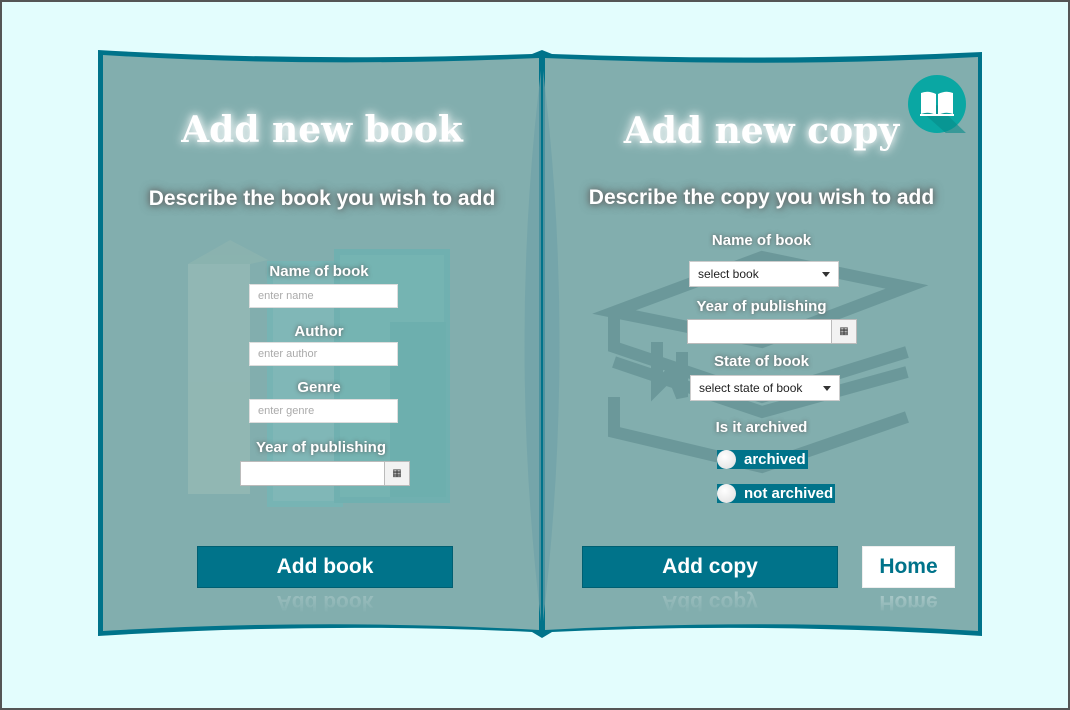  What do you see at coordinates (761, 427) in the screenshot?
I see `is-archived-label: Is it archived` at bounding box center [761, 427].